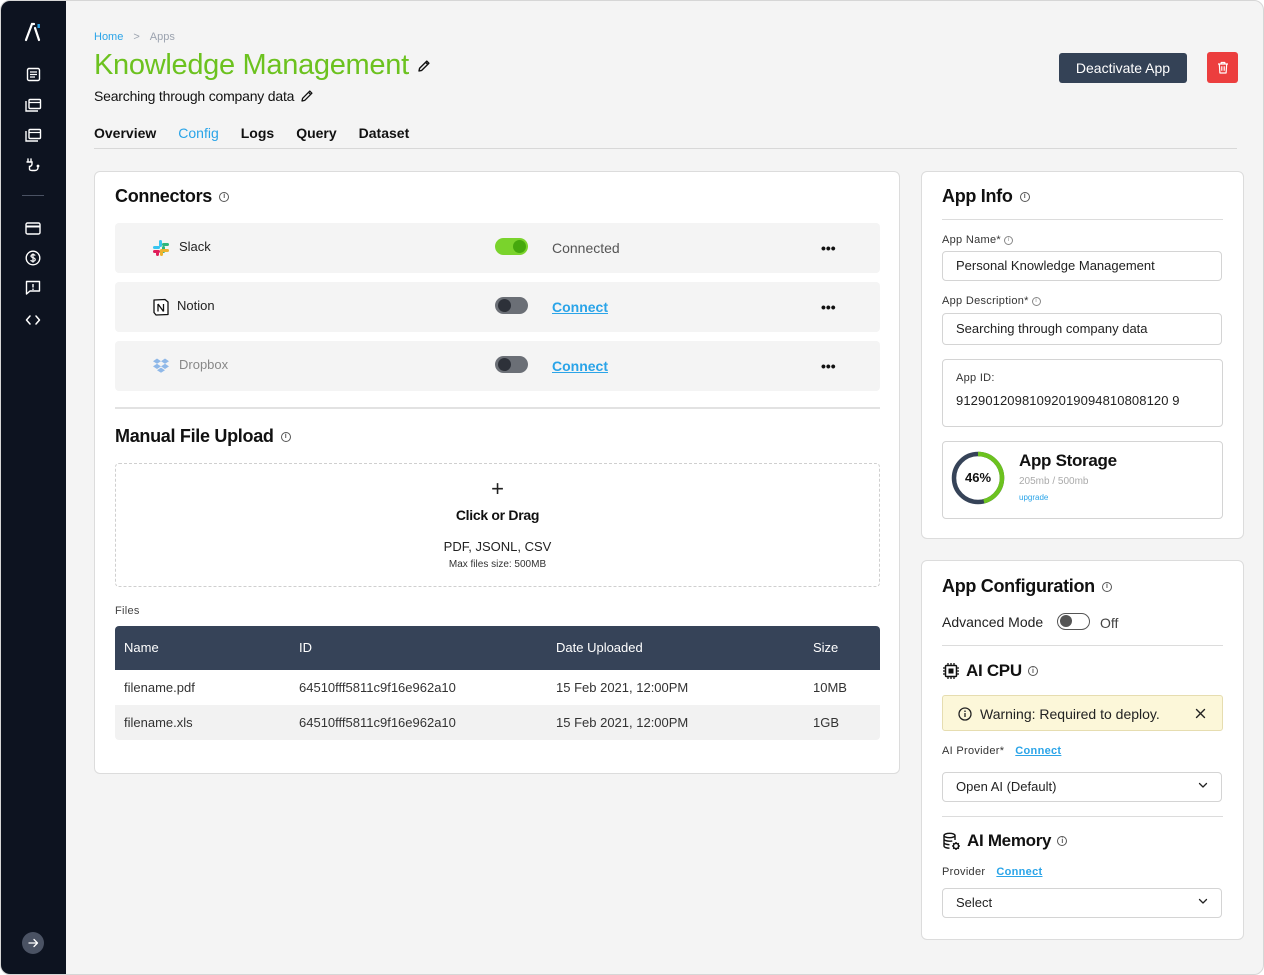  What do you see at coordinates (316, 136) in the screenshot?
I see `tab-query: Query` at bounding box center [316, 136].